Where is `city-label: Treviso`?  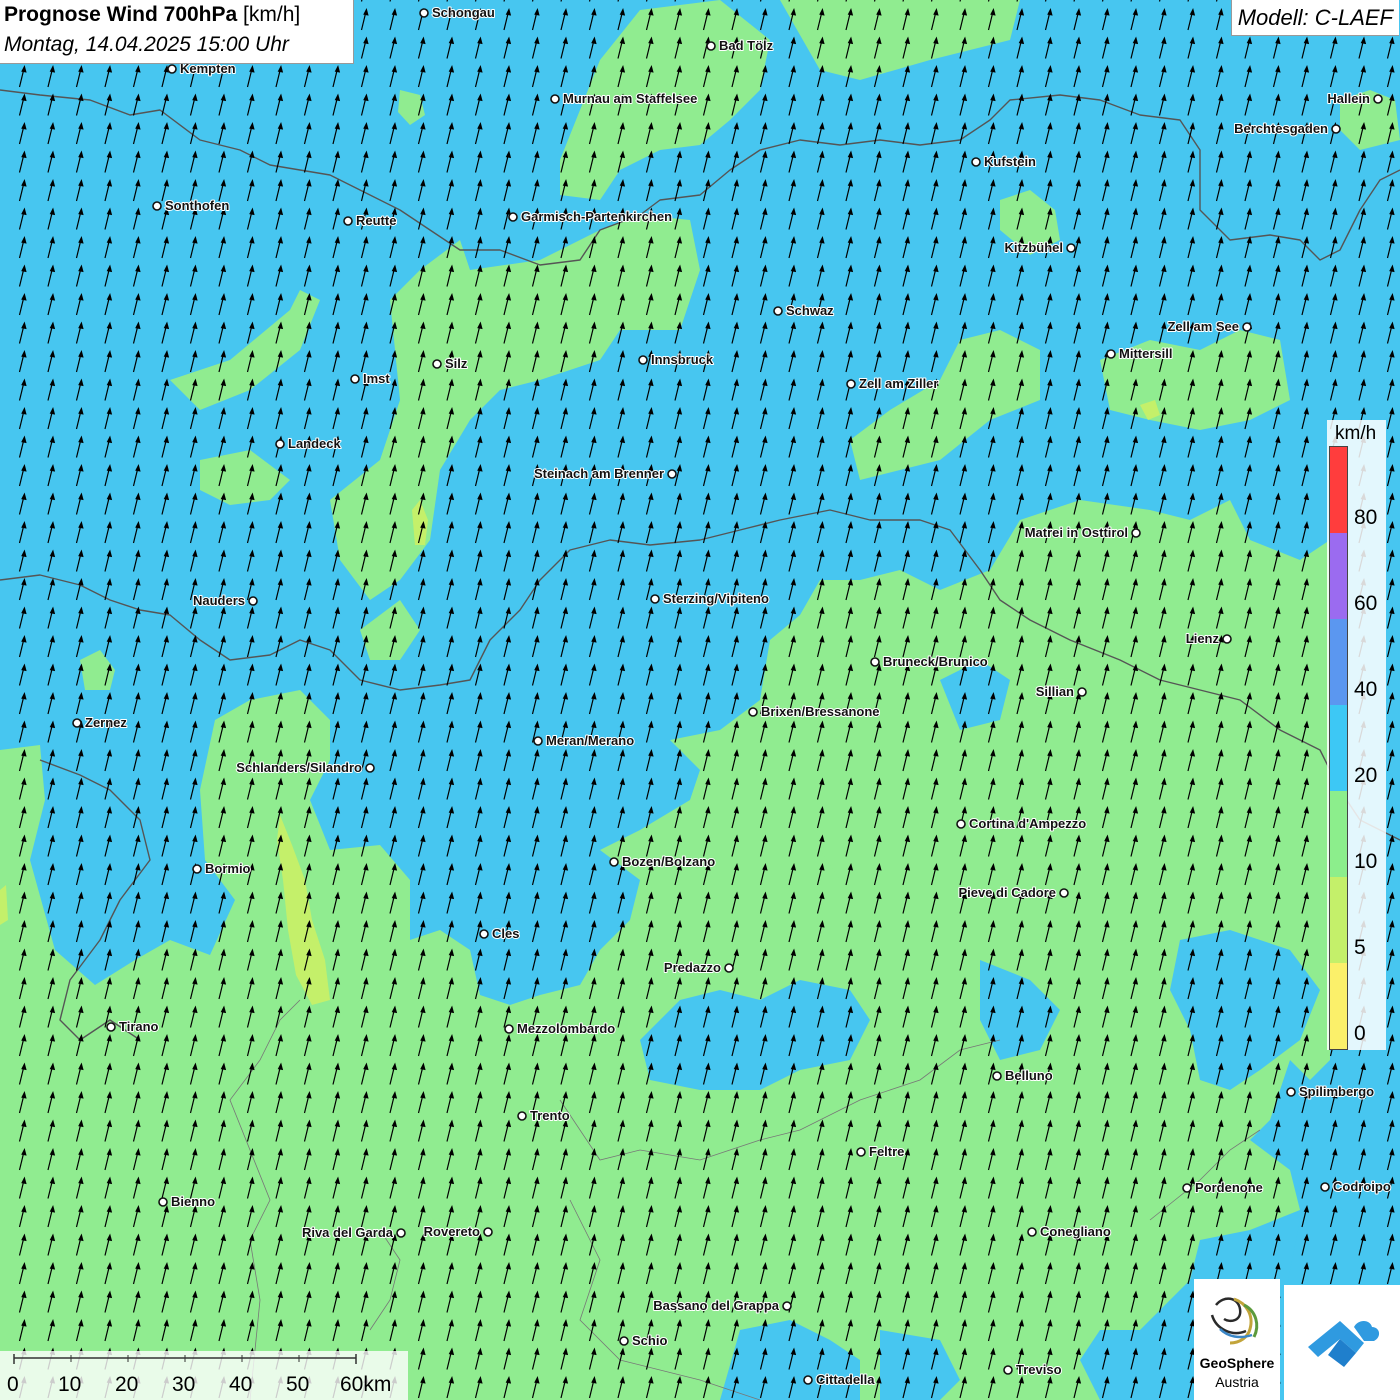
city-label: Treviso is located at coordinates (1039, 1369).